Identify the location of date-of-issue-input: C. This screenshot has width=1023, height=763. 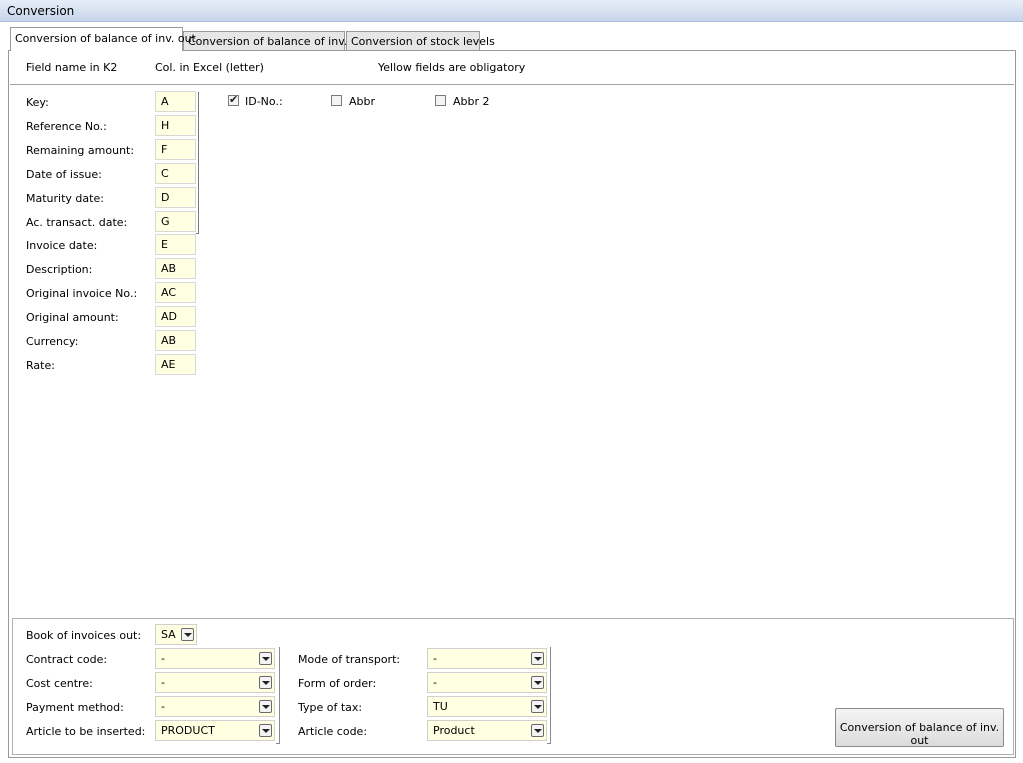
(175, 173).